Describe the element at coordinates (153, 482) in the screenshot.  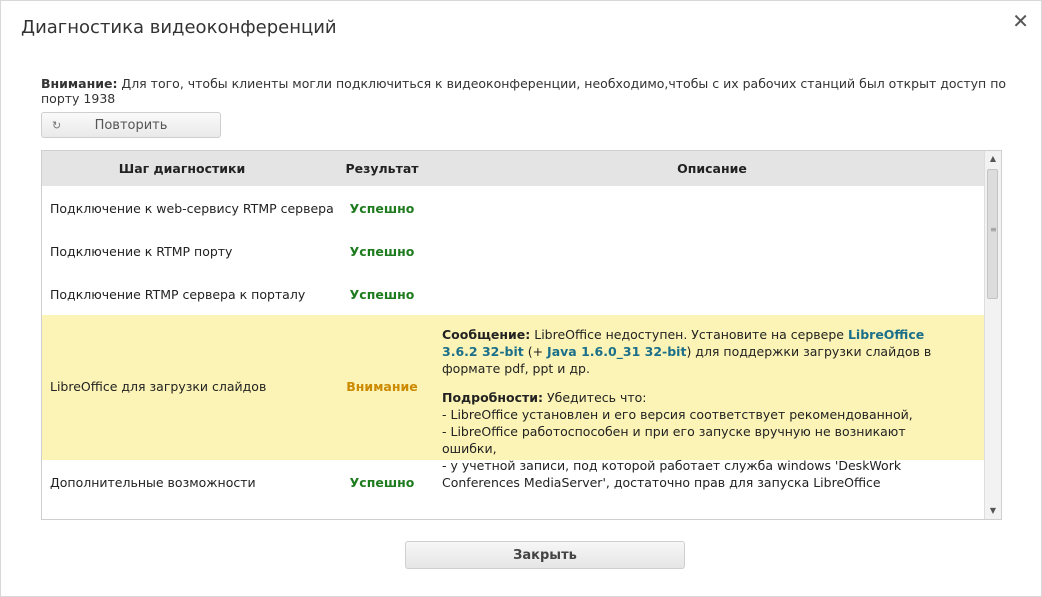
I see `step-name: Дополнительные возможности` at that location.